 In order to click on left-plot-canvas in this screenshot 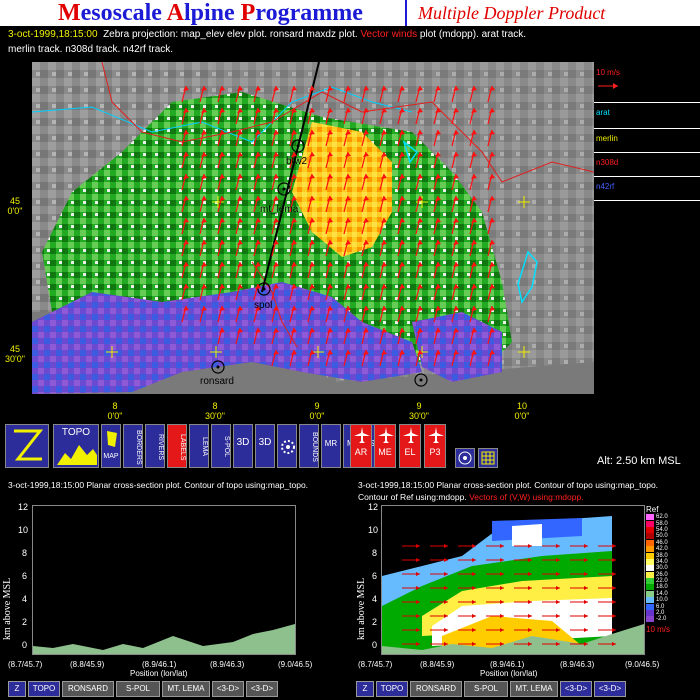, I will do `click(164, 639)`.